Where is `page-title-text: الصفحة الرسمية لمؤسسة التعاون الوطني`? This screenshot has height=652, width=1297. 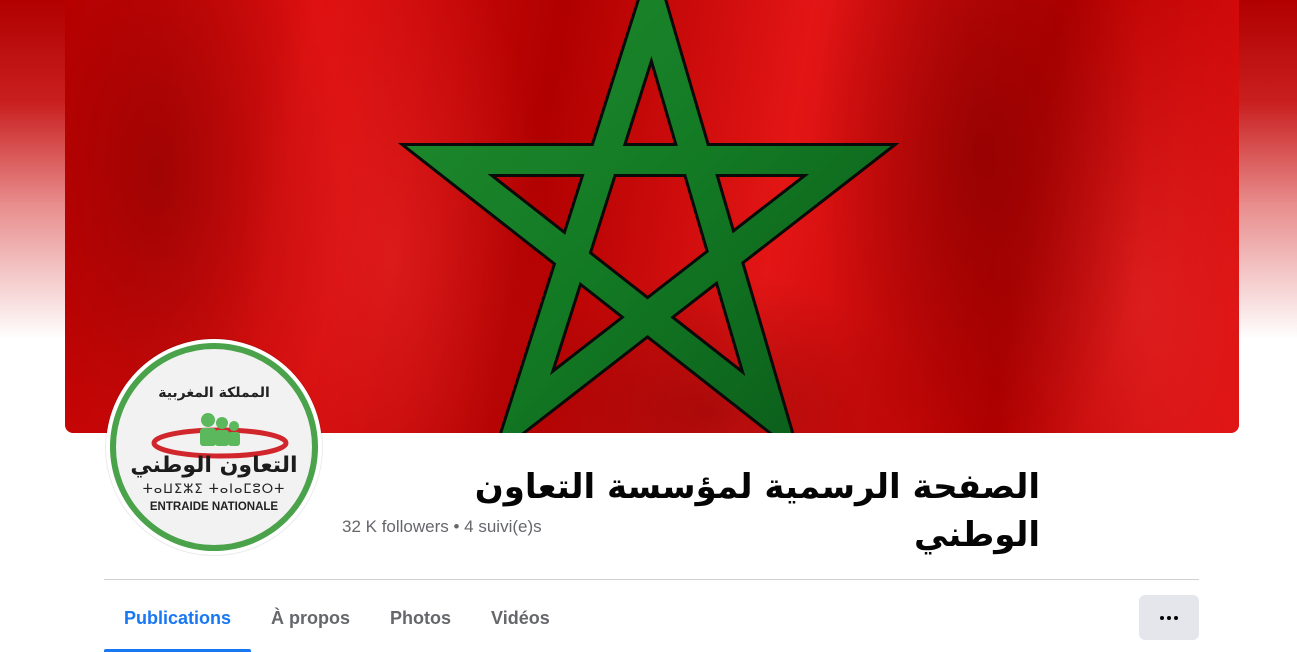 page-title-text: الصفحة الرسمية لمؤسسة التعاون الوطني is located at coordinates (757, 511).